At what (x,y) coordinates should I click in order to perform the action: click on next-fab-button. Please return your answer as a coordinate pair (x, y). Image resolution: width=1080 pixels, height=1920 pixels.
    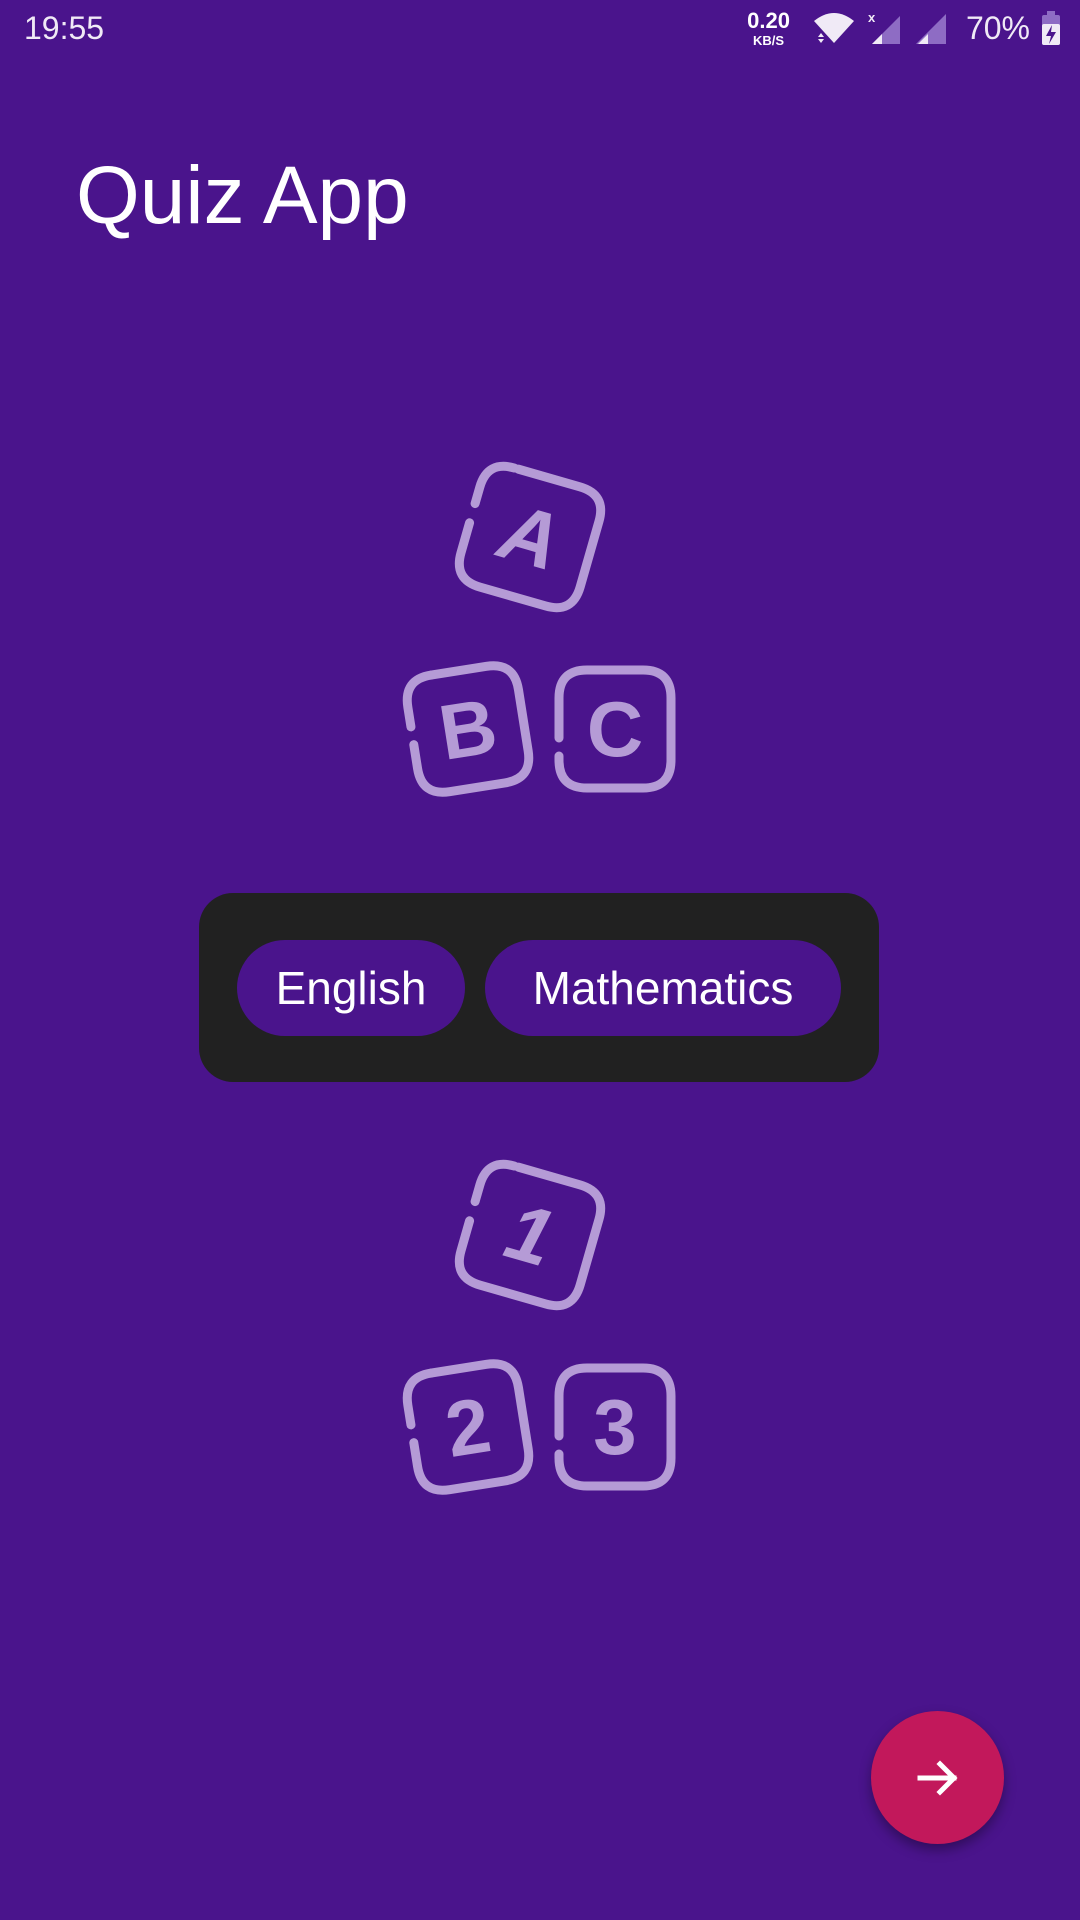
    Looking at the image, I should click on (937, 1777).